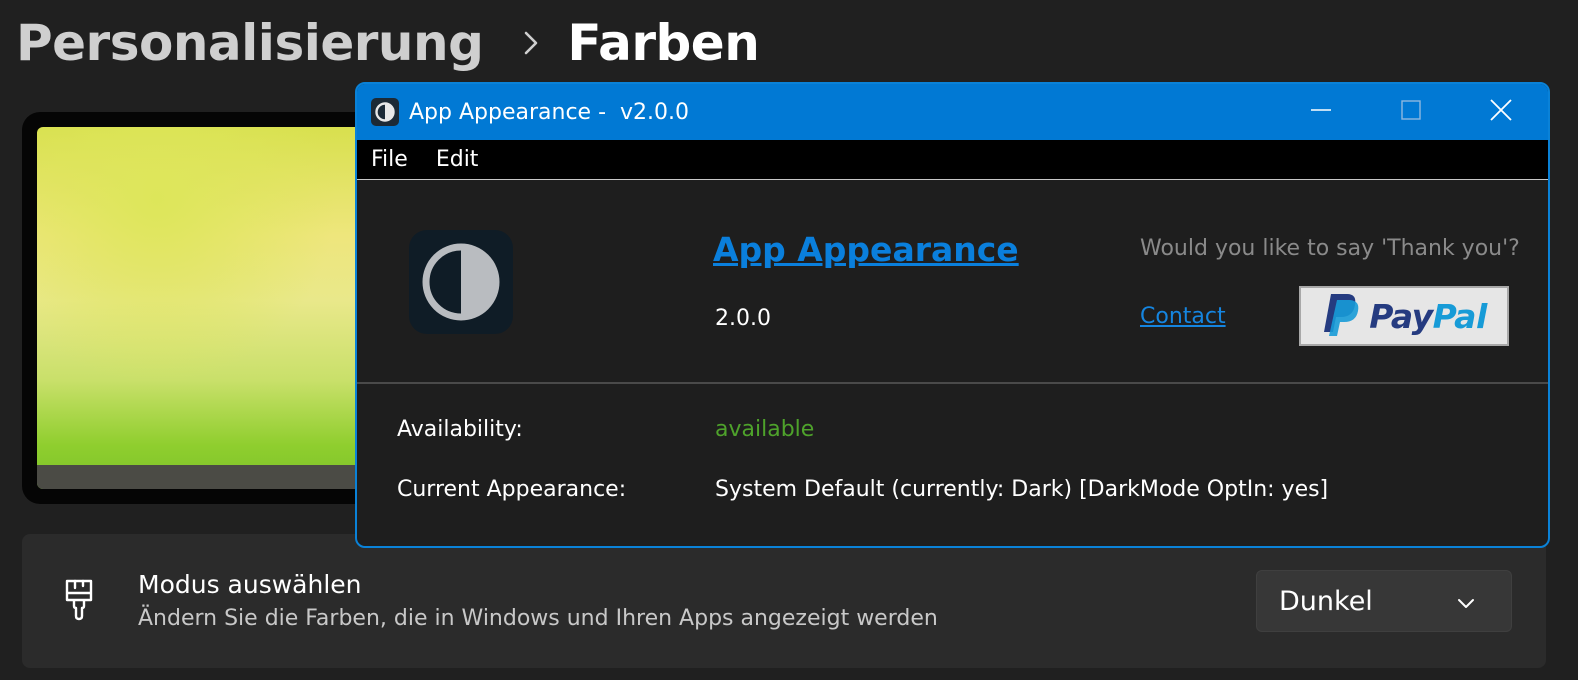  What do you see at coordinates (512, 489) in the screenshot?
I see `appearance-label: Current Appearance:` at bounding box center [512, 489].